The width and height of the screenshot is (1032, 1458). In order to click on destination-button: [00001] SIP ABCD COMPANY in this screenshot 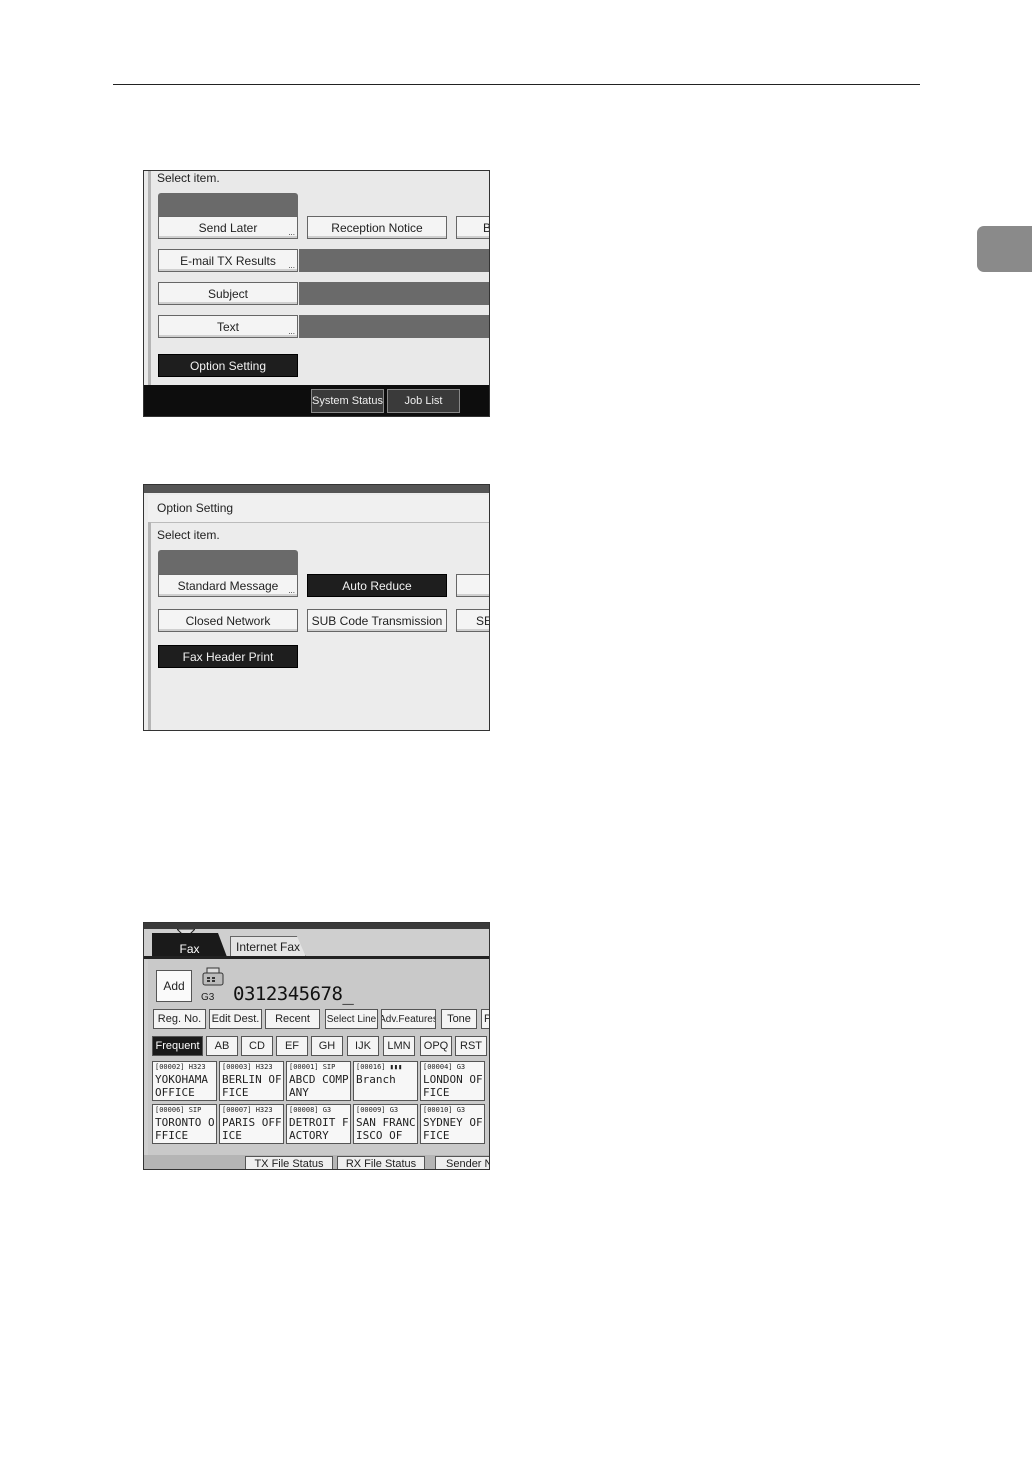, I will do `click(318, 1081)`.